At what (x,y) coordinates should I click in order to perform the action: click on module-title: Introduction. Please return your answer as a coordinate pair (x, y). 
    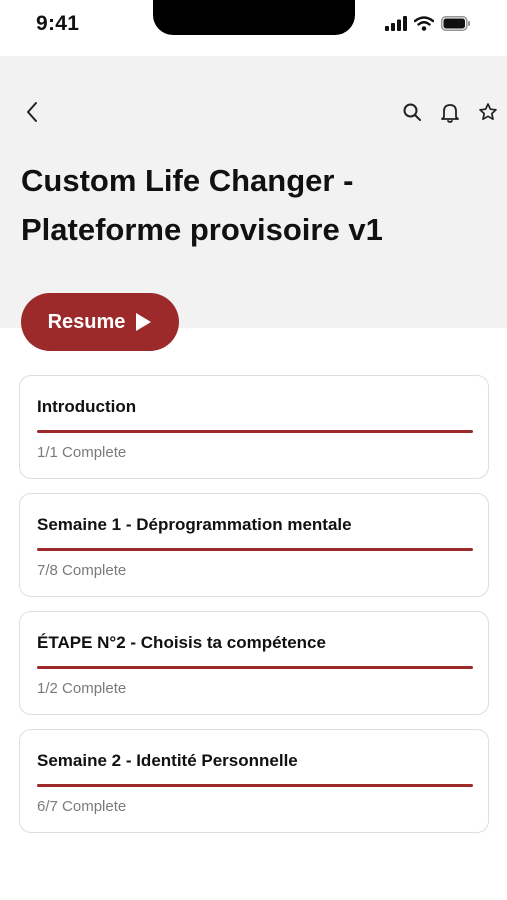
    Looking at the image, I should click on (87, 406).